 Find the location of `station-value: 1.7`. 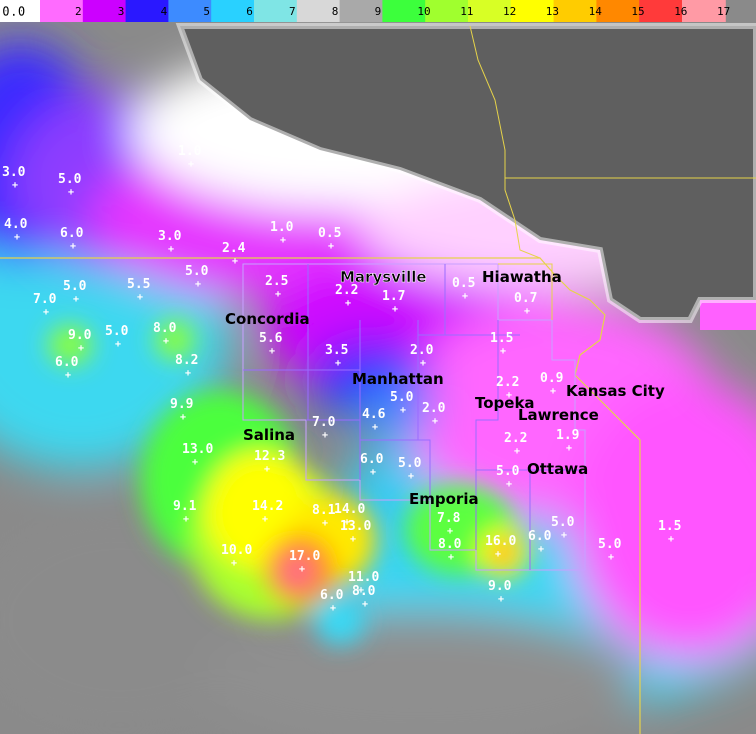

station-value: 1.7 is located at coordinates (393, 296).